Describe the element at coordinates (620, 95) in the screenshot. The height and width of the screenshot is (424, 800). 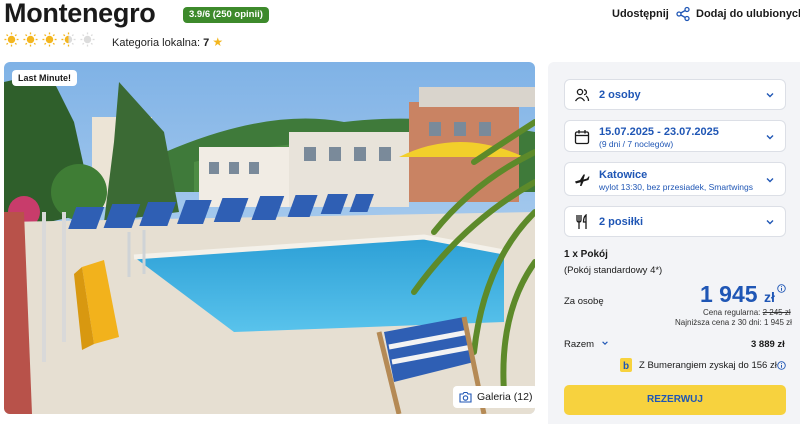
I see `persons-label: 2 osoby` at that location.